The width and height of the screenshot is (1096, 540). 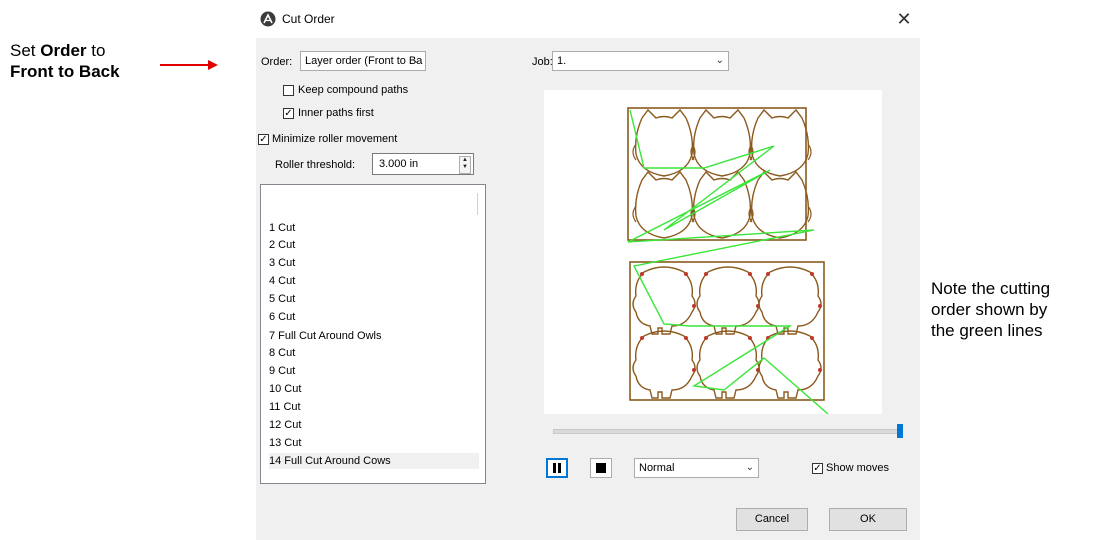 What do you see at coordinates (904, 19) in the screenshot?
I see `close-button: ✕` at bounding box center [904, 19].